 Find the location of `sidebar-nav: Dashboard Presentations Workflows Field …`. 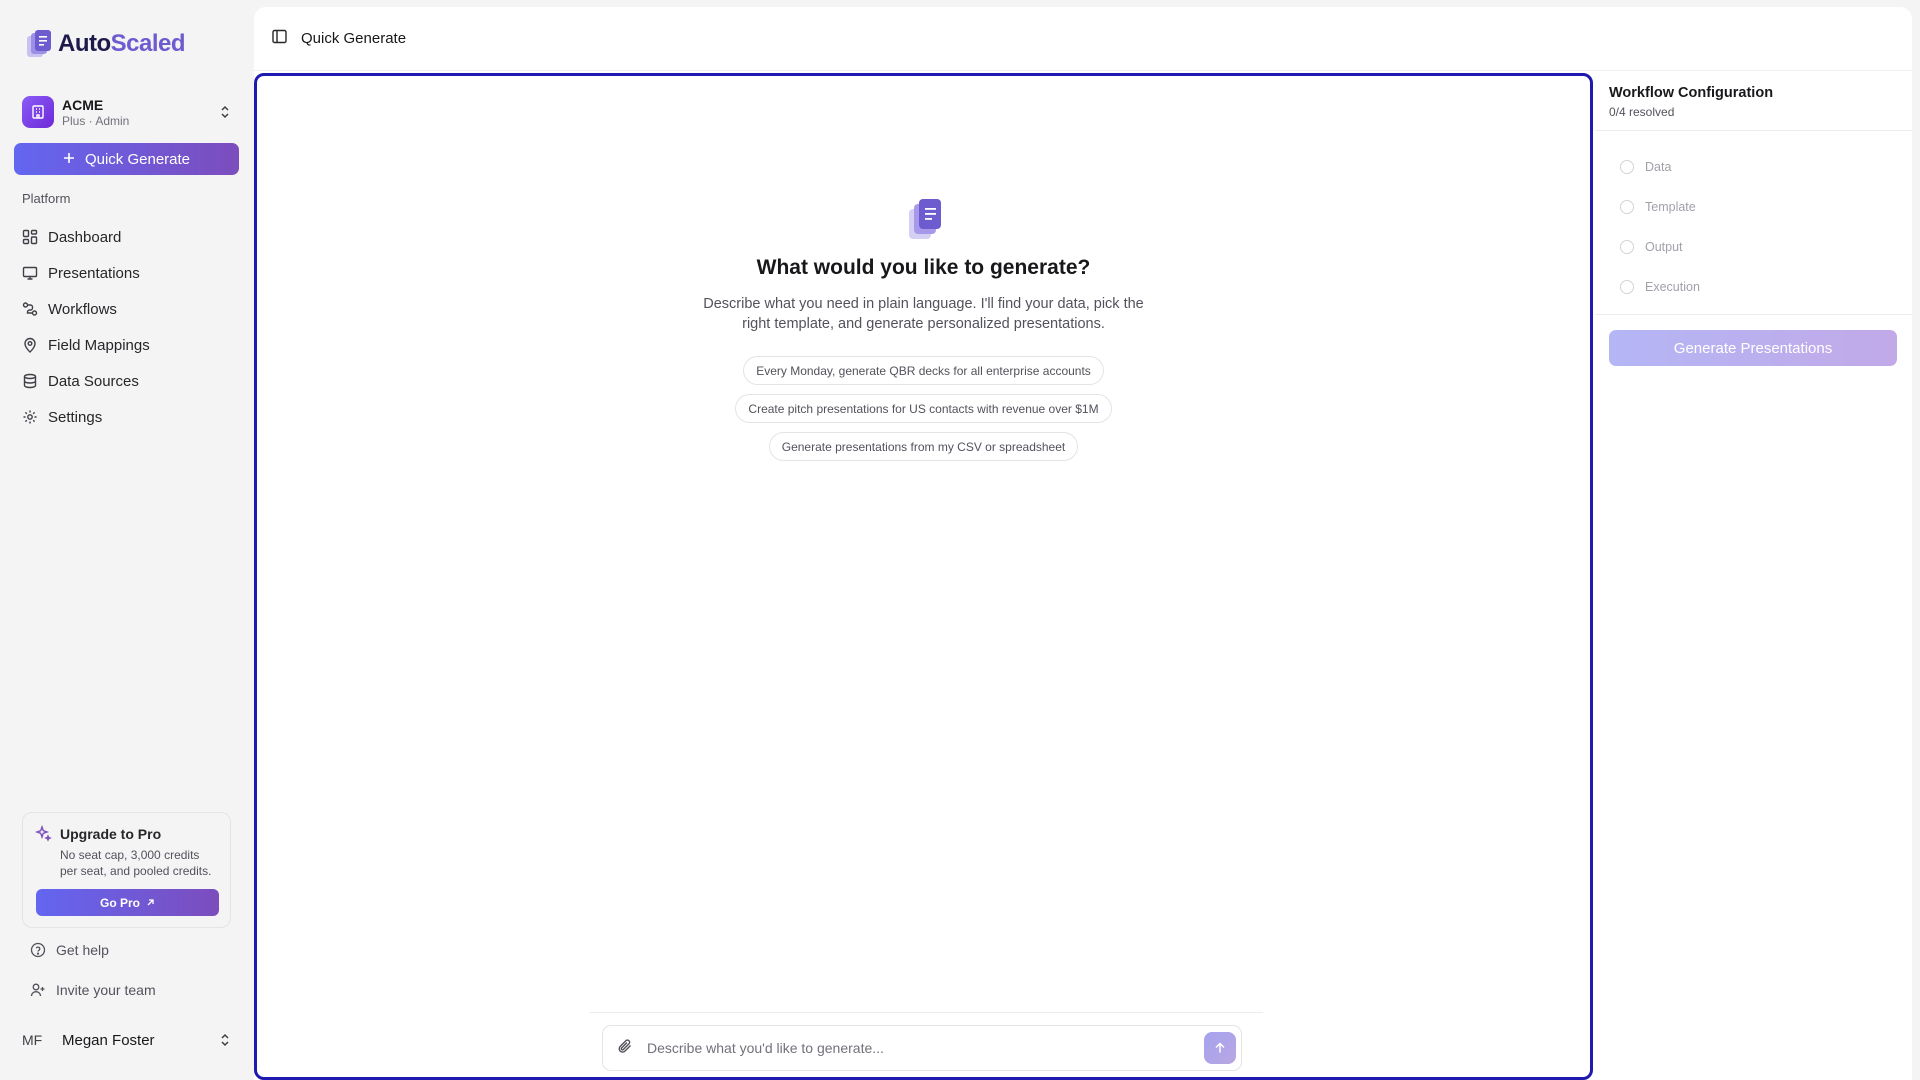

sidebar-nav: Dashboard Presentations Workflows Field … is located at coordinates (130, 327).